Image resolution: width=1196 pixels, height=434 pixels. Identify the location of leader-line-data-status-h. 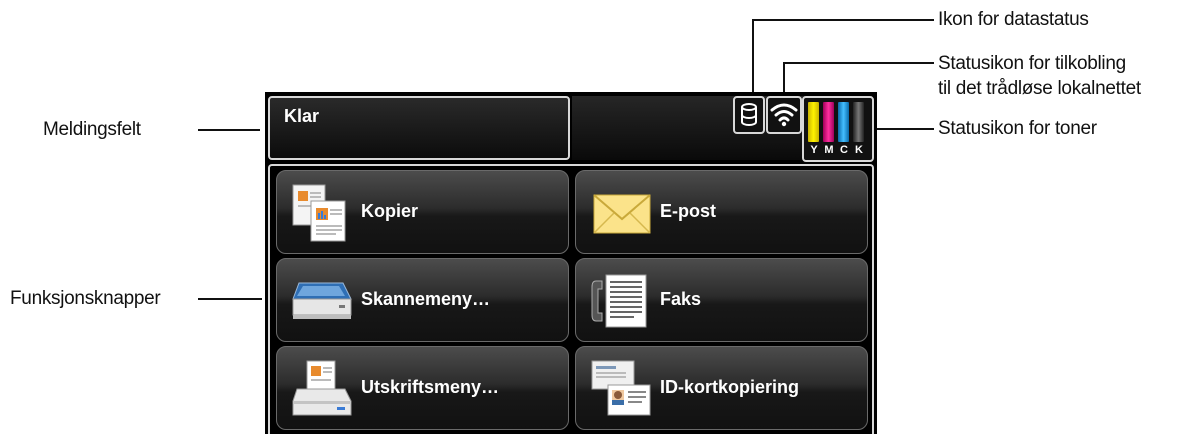
(843, 20).